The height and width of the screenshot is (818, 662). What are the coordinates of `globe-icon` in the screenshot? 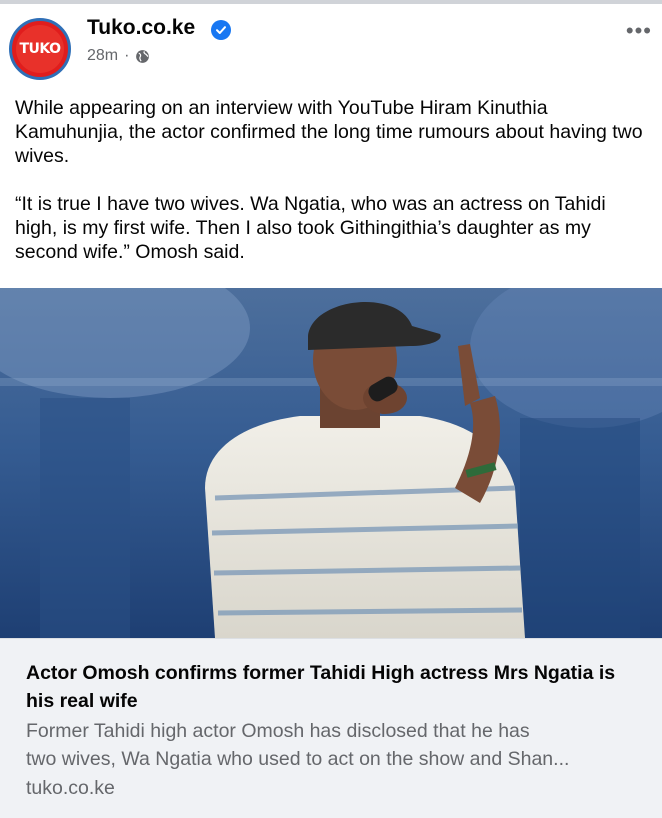 It's located at (143, 56).